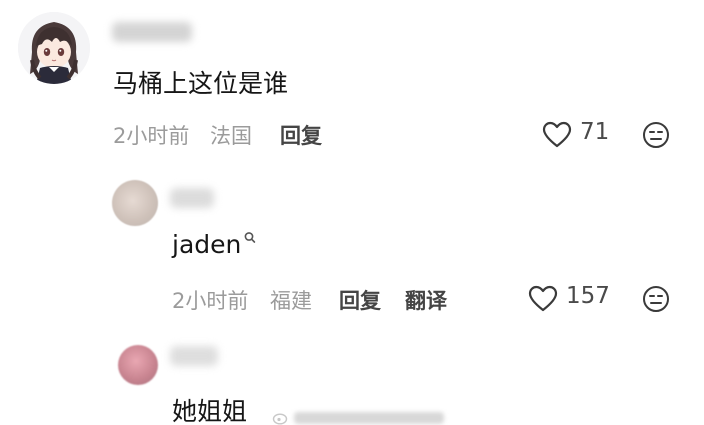 Image resolution: width=704 pixels, height=425 pixels. What do you see at coordinates (291, 301) in the screenshot?
I see `comment-location: 福建` at bounding box center [291, 301].